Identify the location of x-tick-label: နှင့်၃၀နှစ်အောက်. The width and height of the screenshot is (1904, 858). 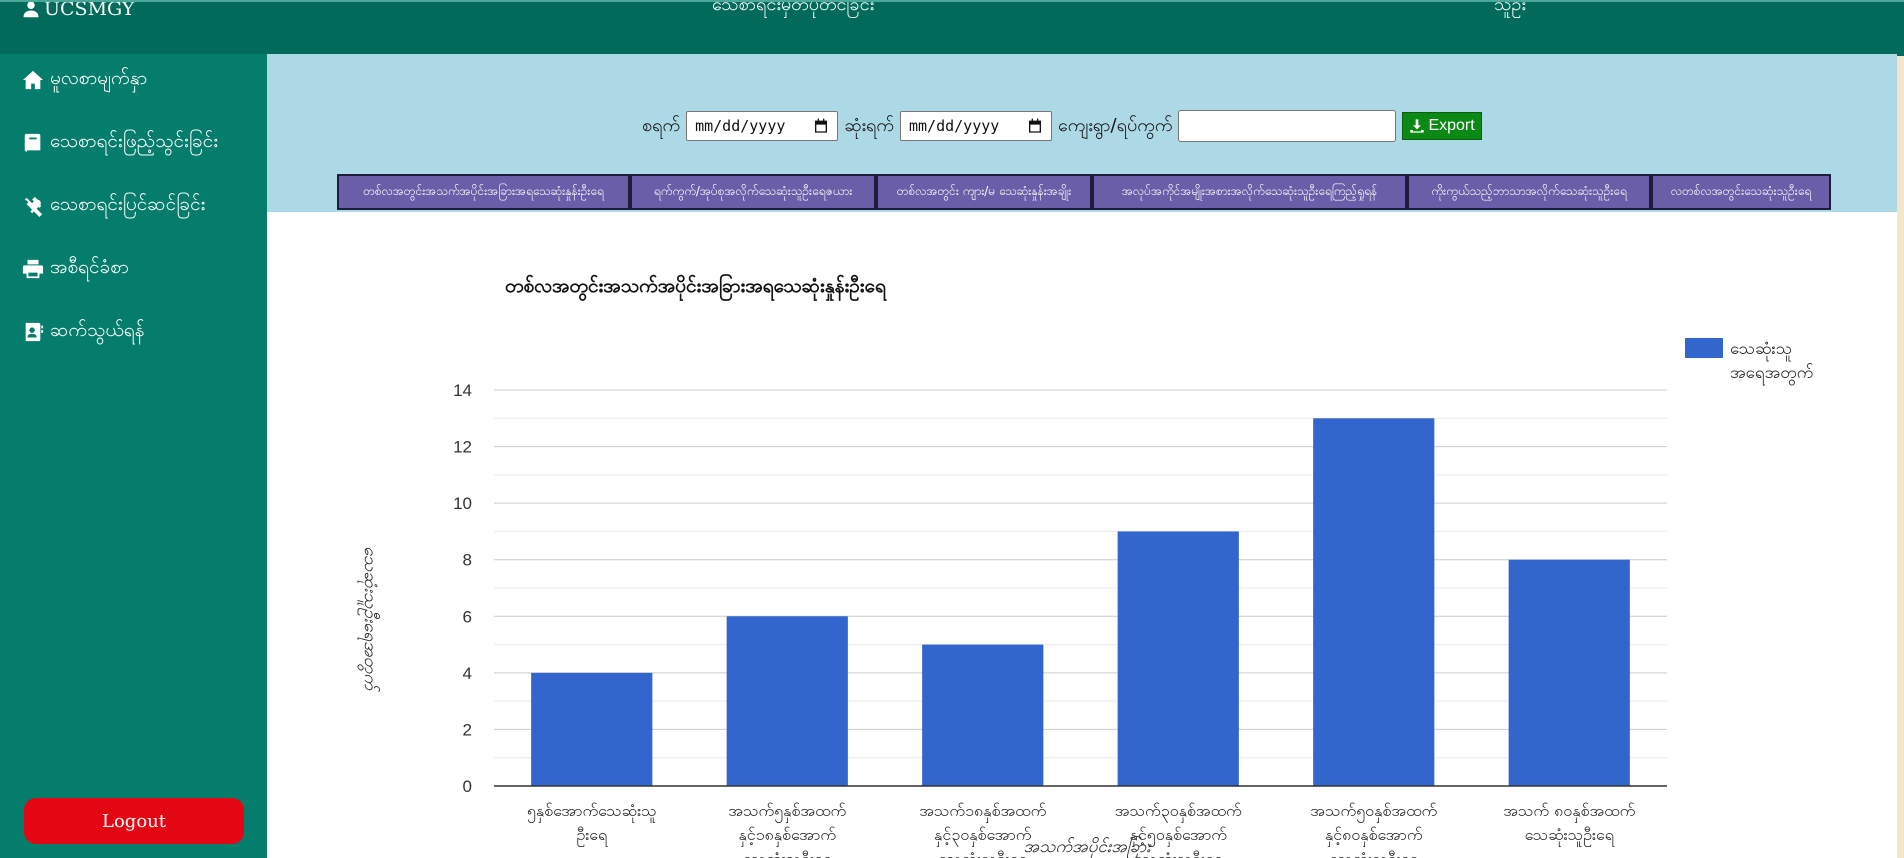
(983, 836).